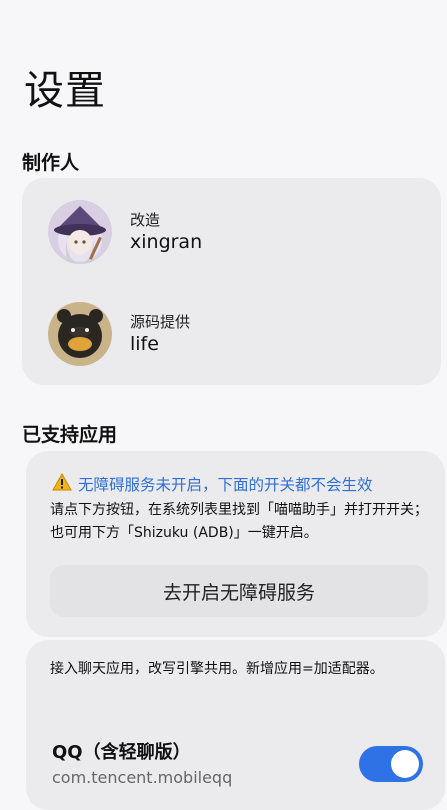 The image size is (447, 810). I want to click on page-title: 设置, so click(65, 91).